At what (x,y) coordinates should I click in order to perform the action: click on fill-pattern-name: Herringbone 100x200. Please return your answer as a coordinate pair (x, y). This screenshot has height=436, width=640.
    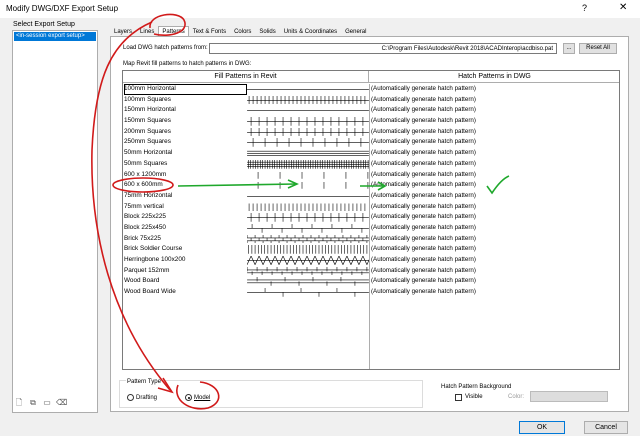
    Looking at the image, I should click on (155, 259).